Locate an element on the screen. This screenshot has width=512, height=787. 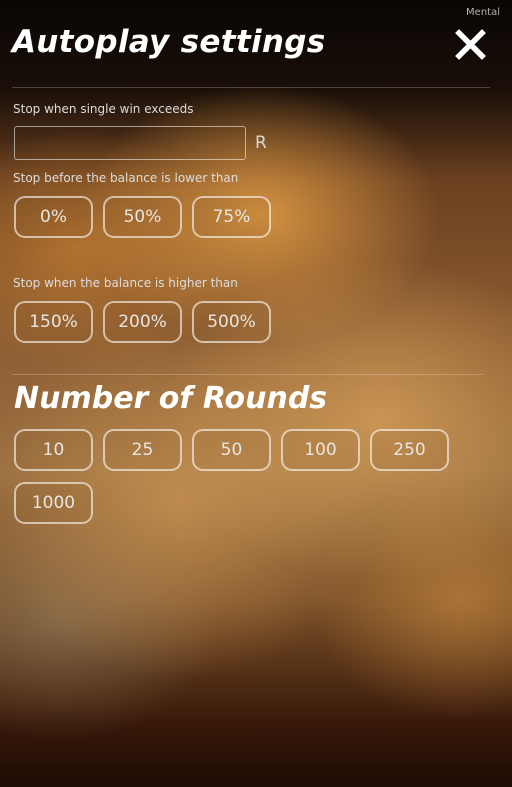
rounds-option-250: 250 is located at coordinates (409, 450).